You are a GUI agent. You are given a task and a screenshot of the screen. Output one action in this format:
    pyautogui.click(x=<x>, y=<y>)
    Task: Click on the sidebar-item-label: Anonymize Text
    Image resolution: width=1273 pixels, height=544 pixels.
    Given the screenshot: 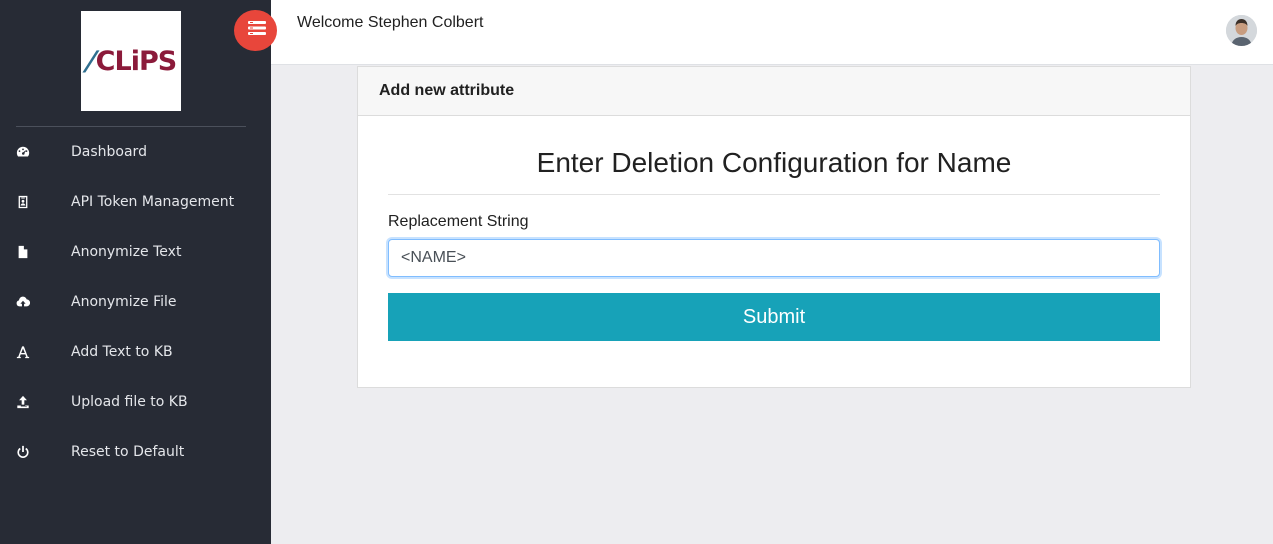 What is the action you would take?
    pyautogui.click(x=126, y=252)
    